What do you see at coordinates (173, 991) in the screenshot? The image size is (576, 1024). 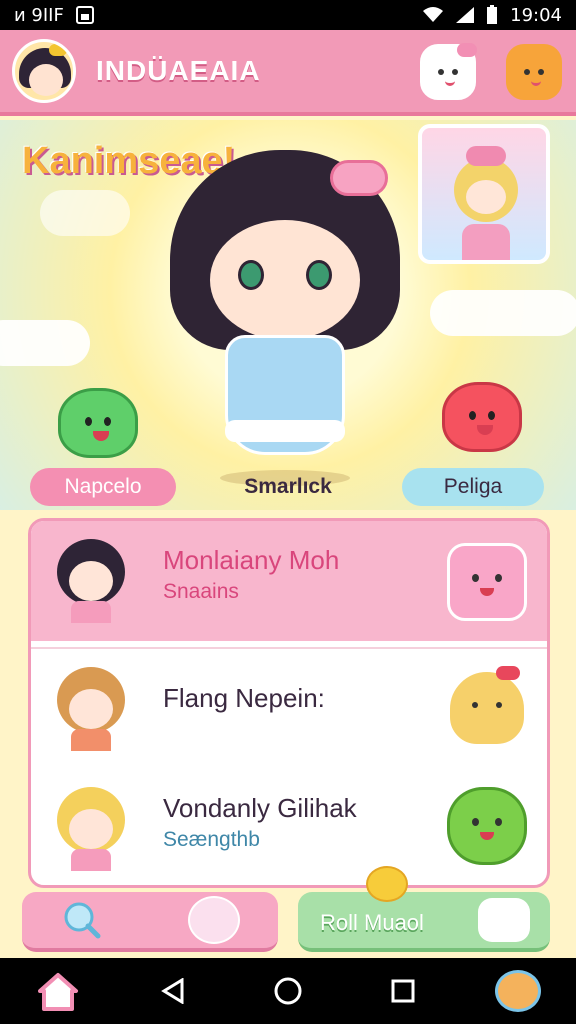 I see `back-icon` at bounding box center [173, 991].